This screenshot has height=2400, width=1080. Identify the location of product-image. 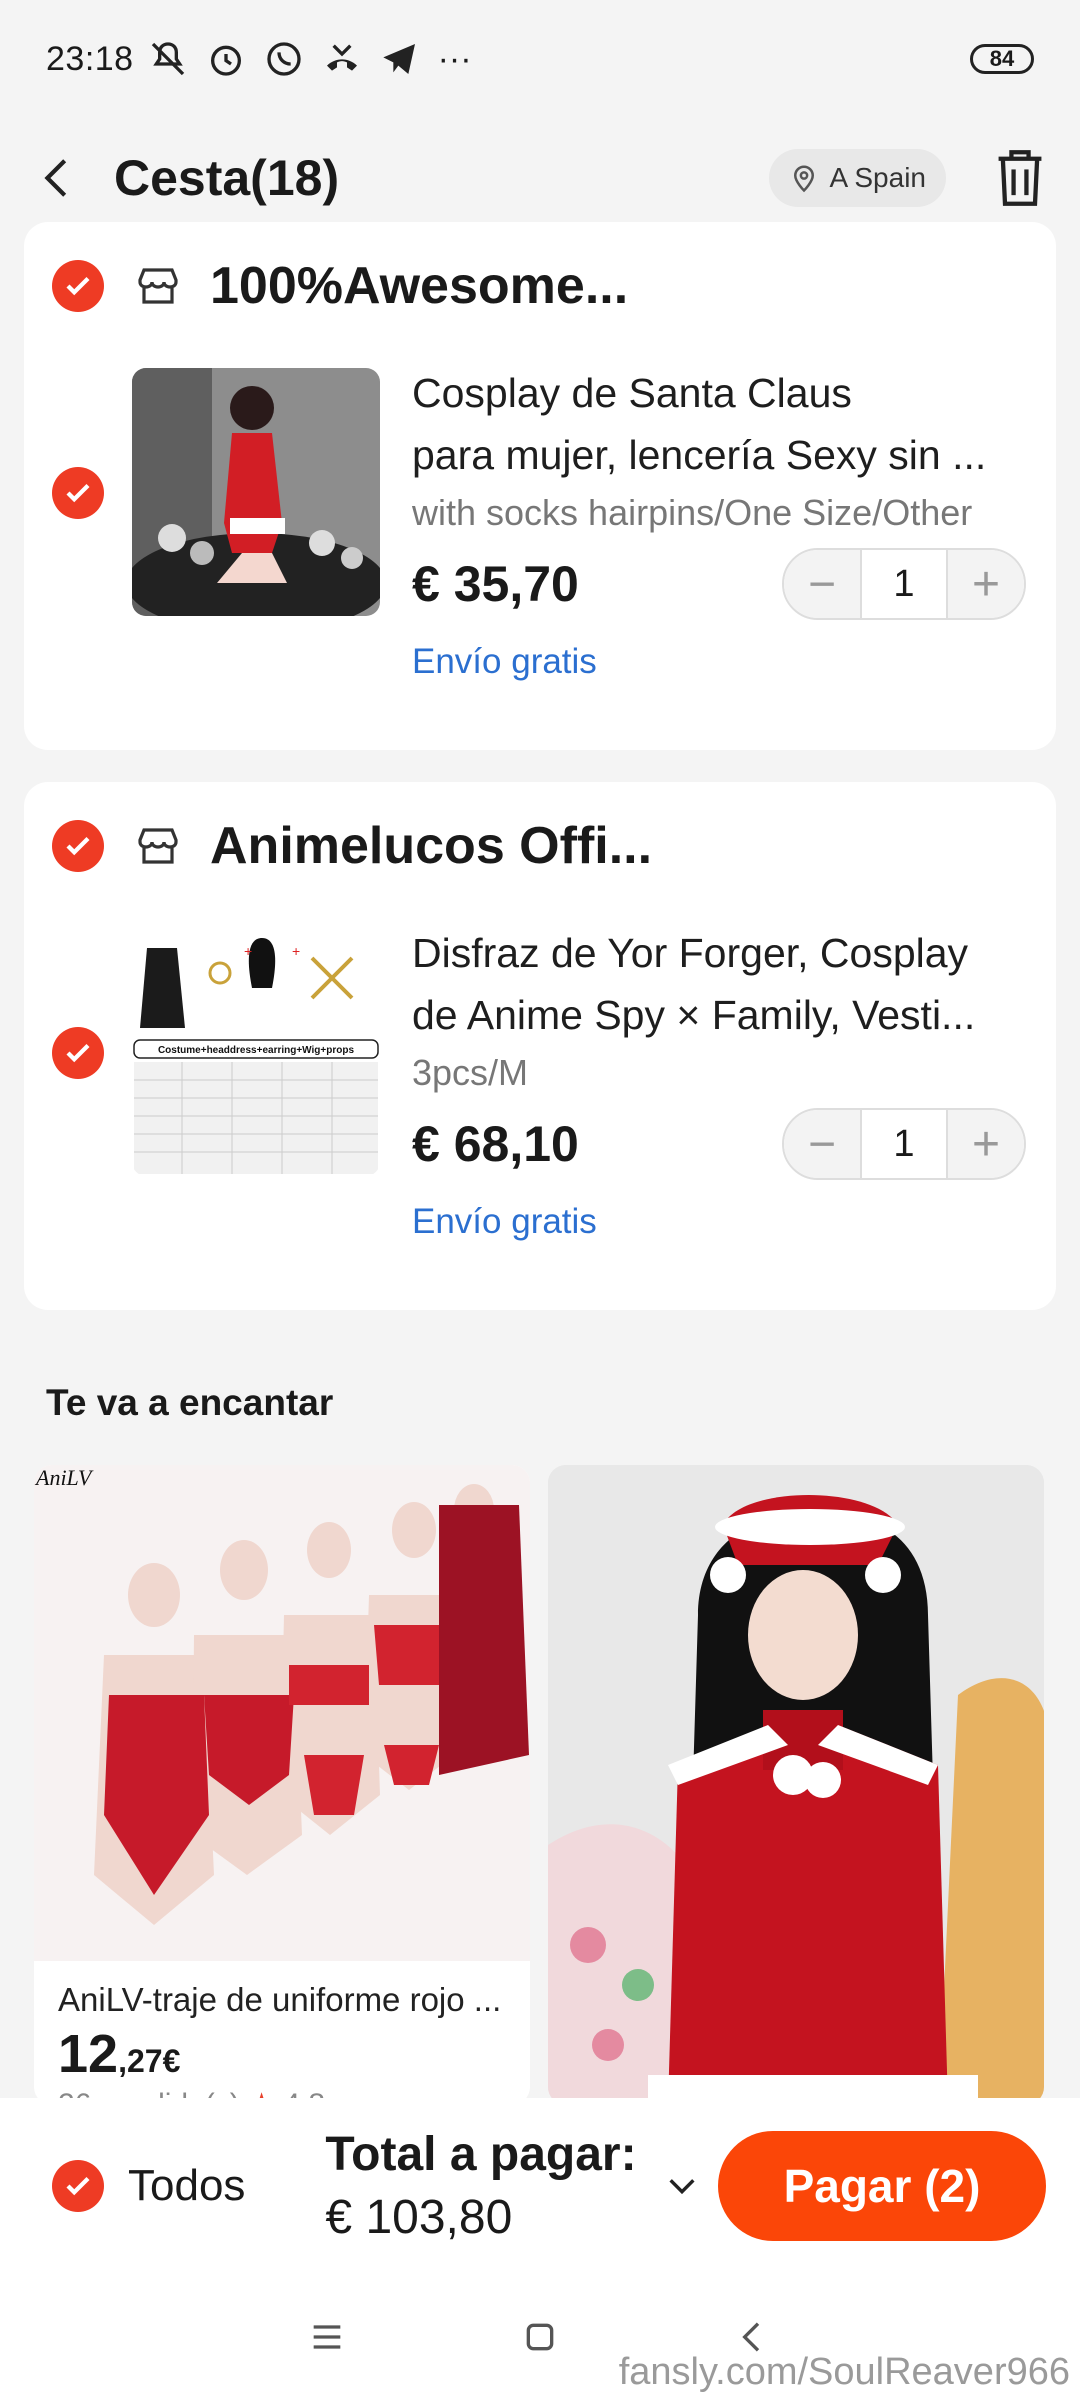
(256, 492).